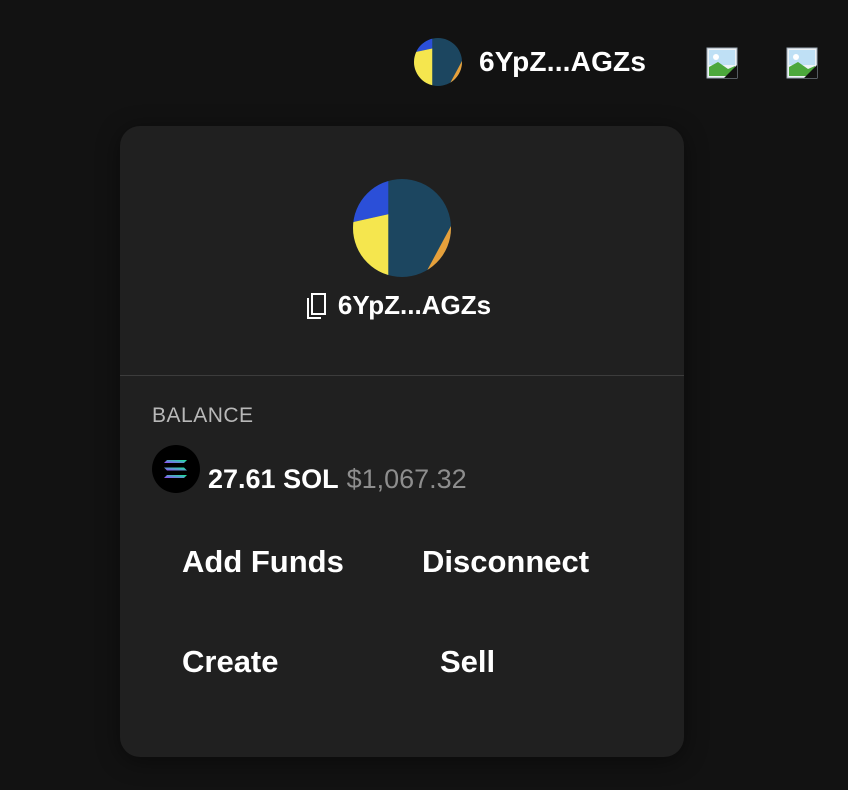 Image resolution: width=848 pixels, height=790 pixels. I want to click on divider, so click(402, 375).